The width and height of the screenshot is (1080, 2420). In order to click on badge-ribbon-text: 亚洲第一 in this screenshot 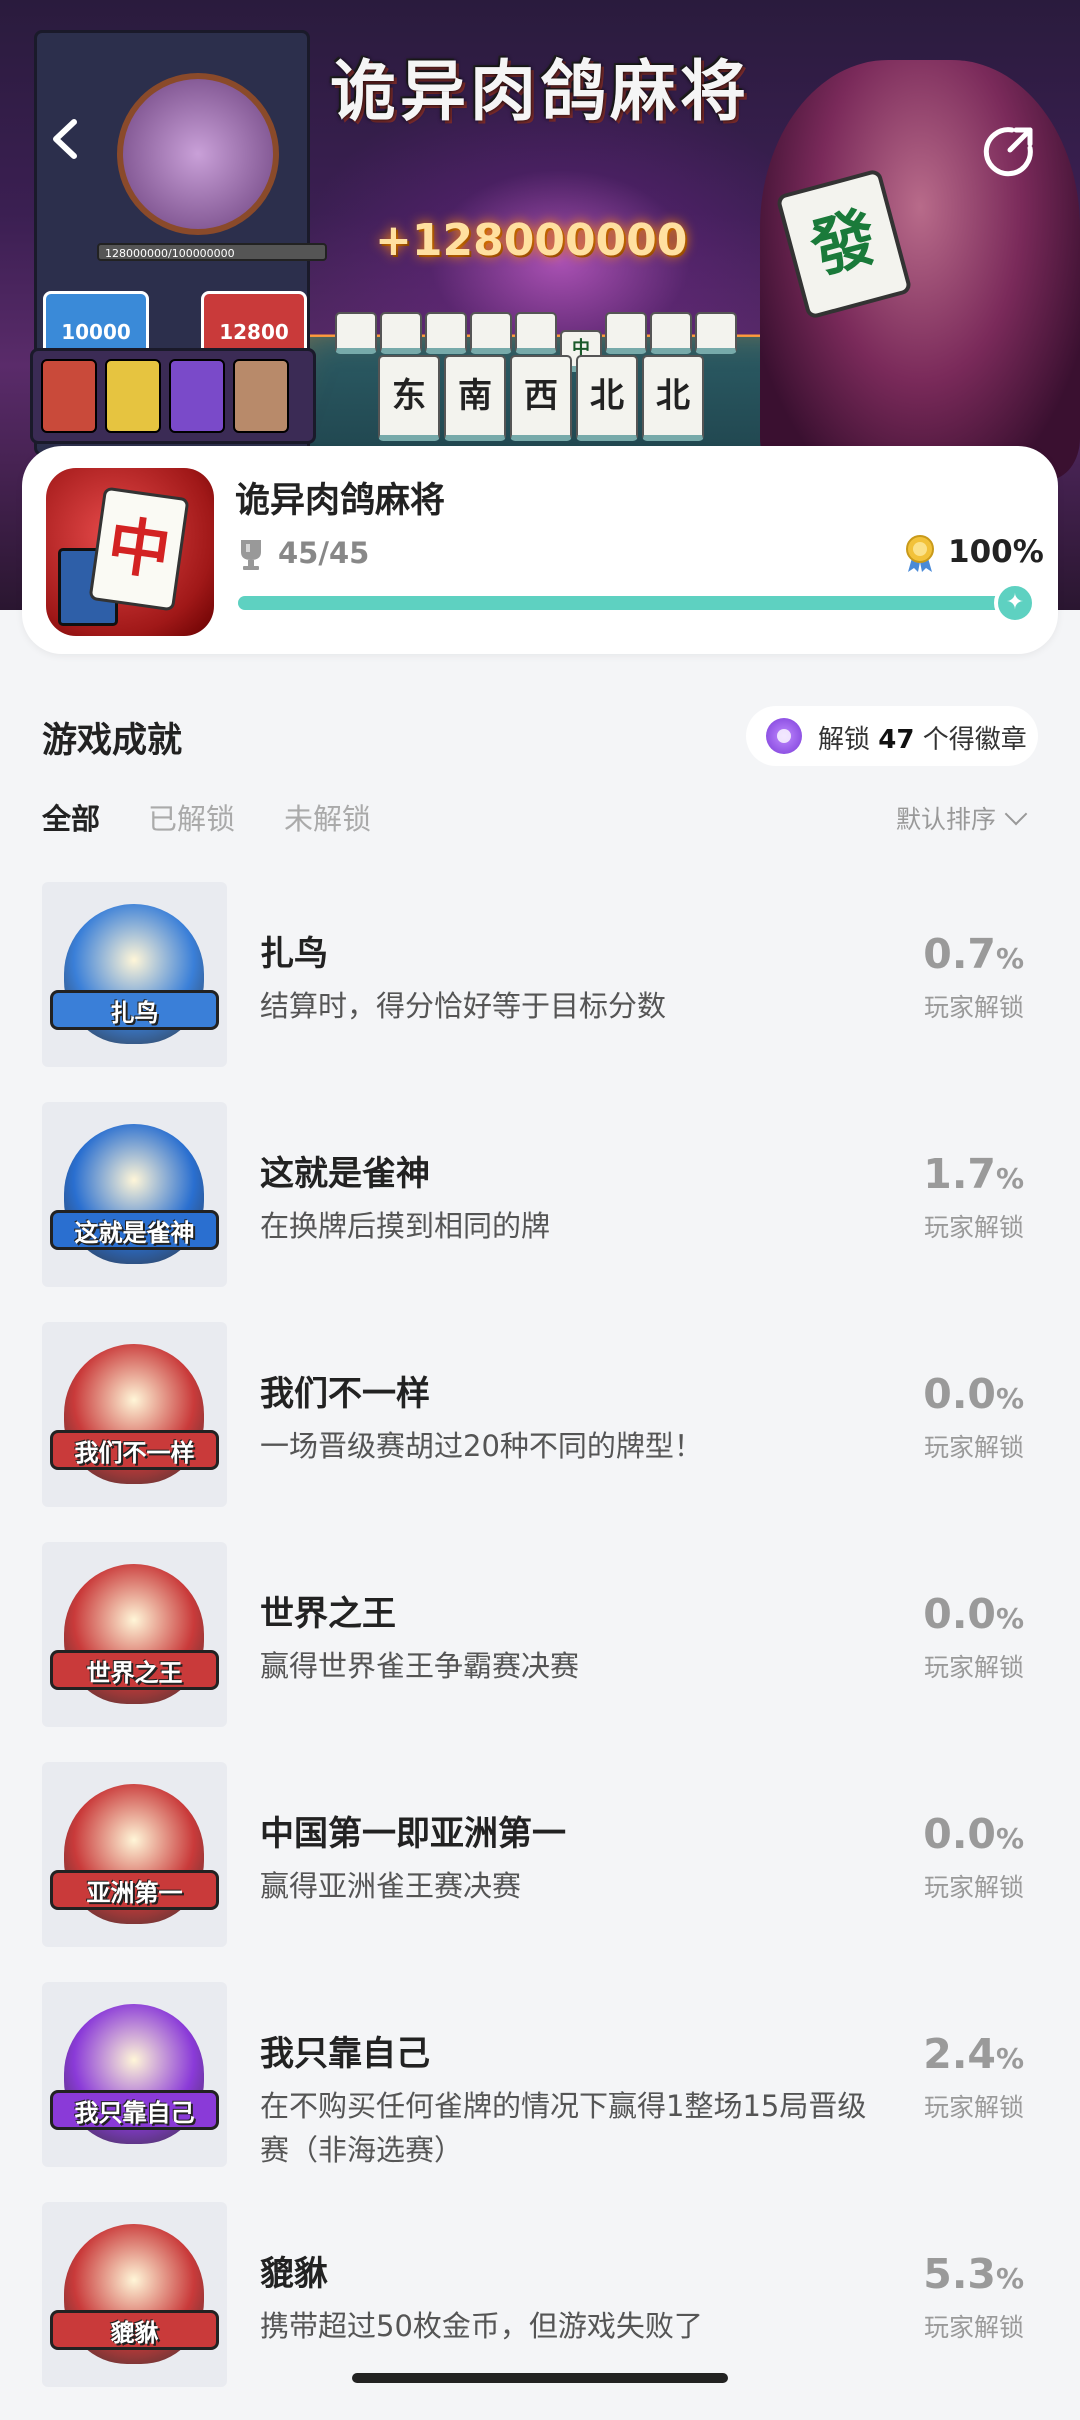, I will do `click(134, 1890)`.